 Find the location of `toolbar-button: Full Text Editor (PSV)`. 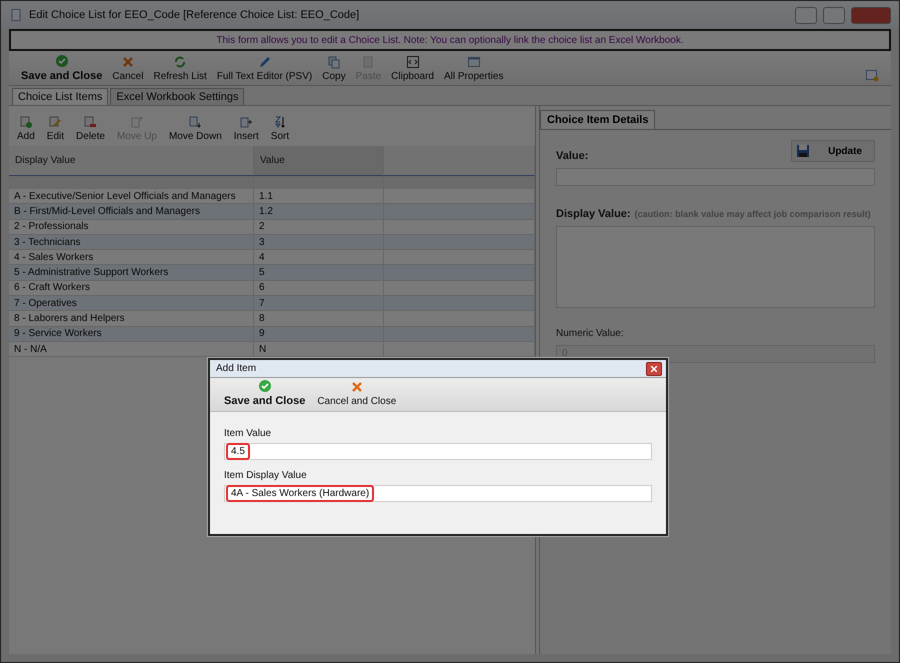

toolbar-button: Full Text Editor (PSV) is located at coordinates (264, 68).